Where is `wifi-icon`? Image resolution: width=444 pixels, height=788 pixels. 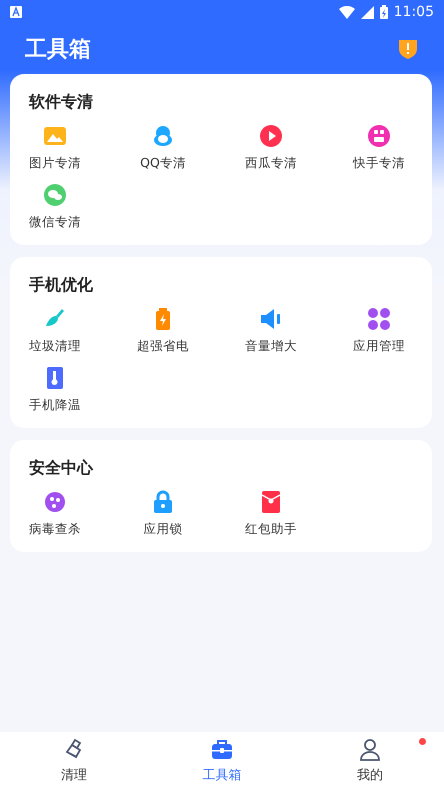
wifi-icon is located at coordinates (346, 12).